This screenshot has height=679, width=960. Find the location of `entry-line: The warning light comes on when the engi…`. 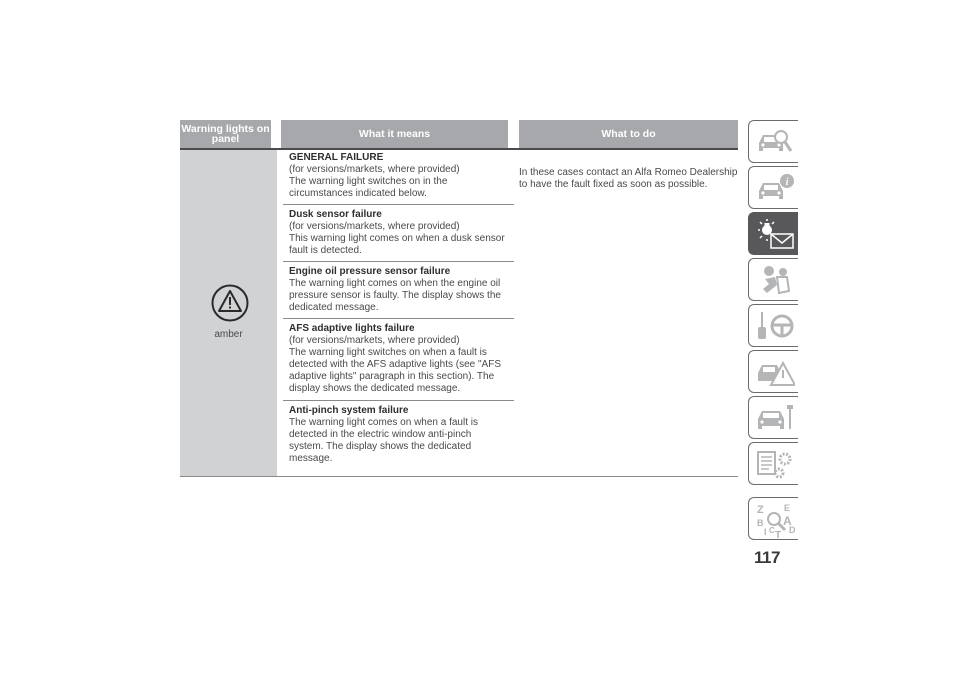

entry-line: The warning light comes on when the engi… is located at coordinates (395, 283).